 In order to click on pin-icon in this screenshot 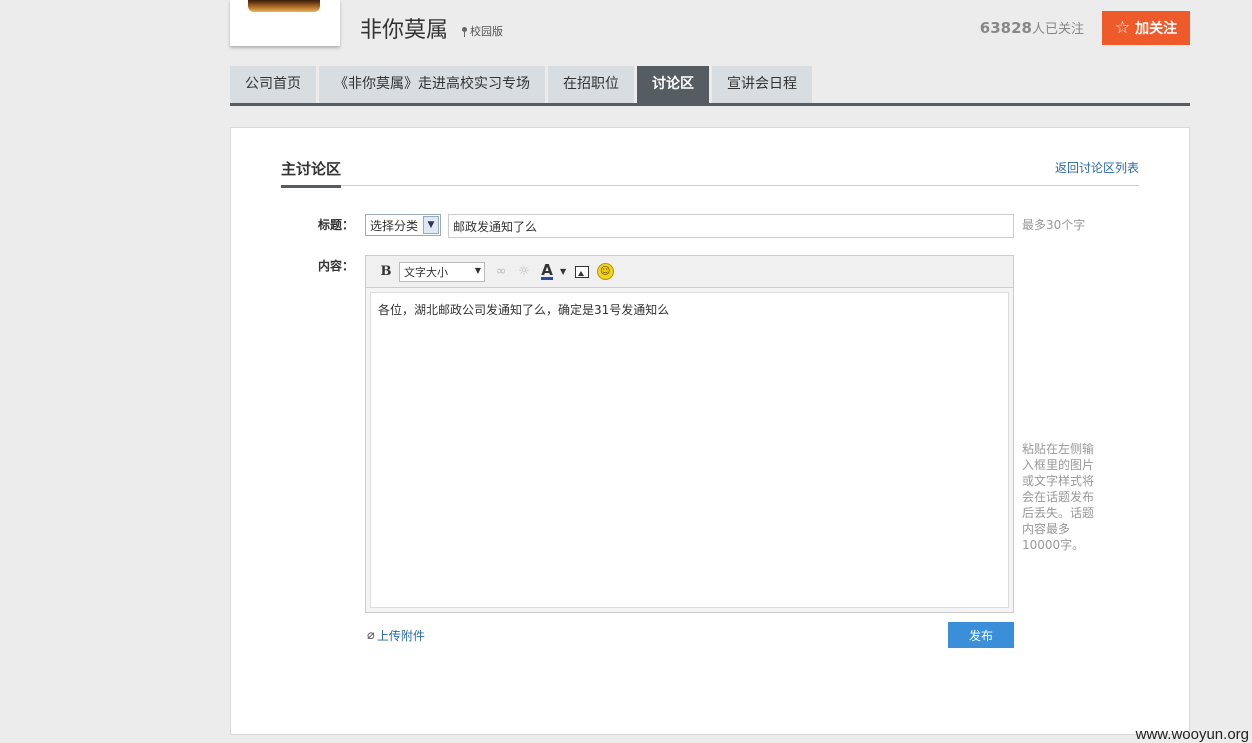, I will do `click(464, 31)`.